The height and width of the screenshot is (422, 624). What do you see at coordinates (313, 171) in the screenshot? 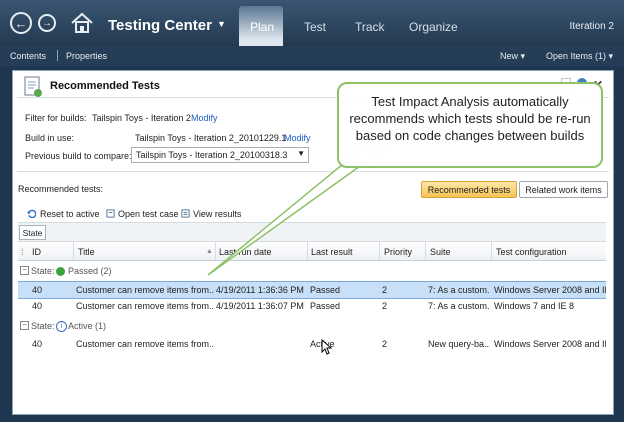
I see `divider` at bounding box center [313, 171].